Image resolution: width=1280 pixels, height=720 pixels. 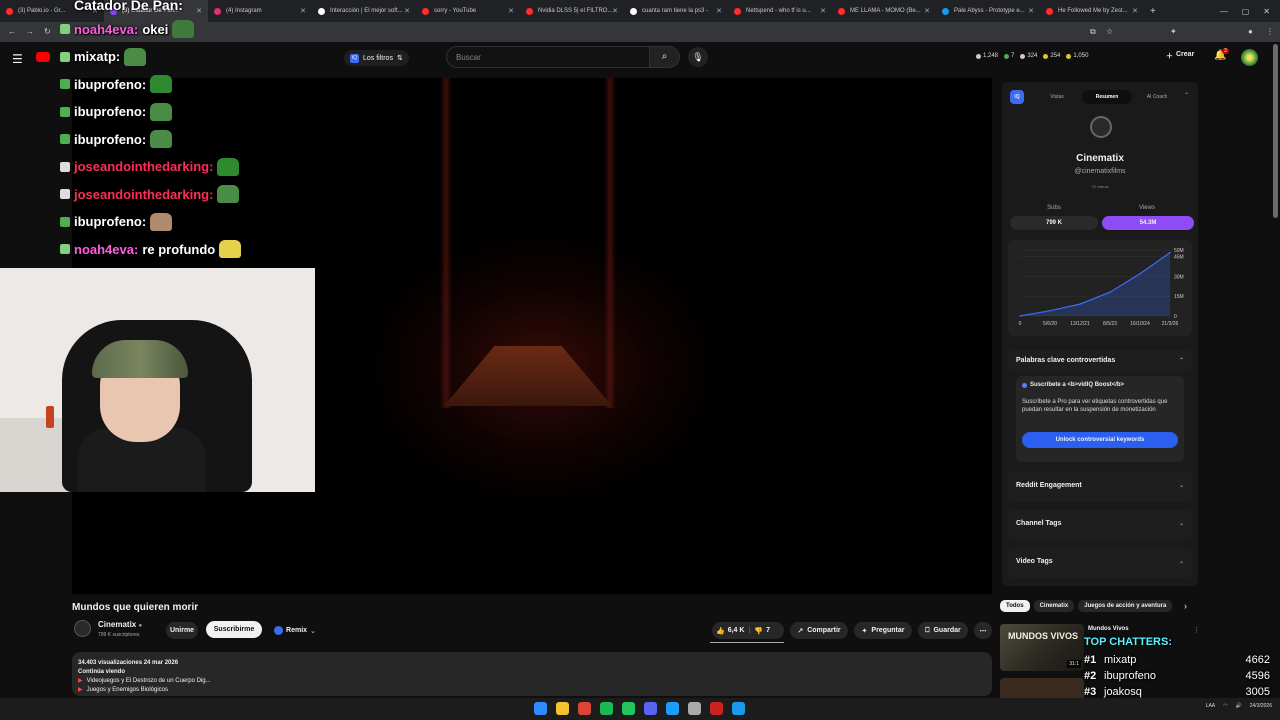 What do you see at coordinates (1196, 630) in the screenshot?
I see `more-vert-icon: ⋮` at bounding box center [1196, 630].